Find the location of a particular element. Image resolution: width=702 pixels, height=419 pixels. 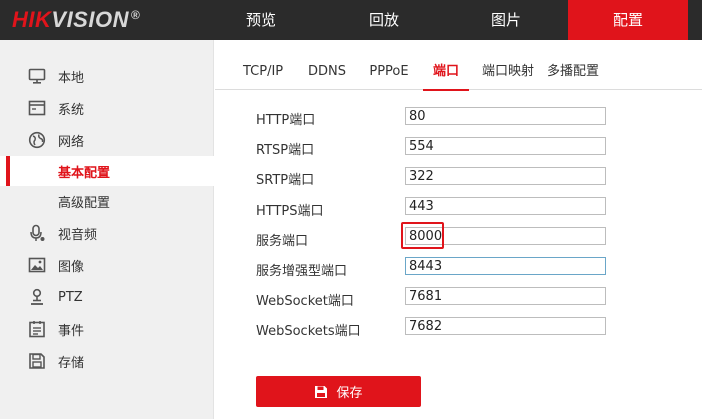

save-button: 保存 is located at coordinates (338, 391).